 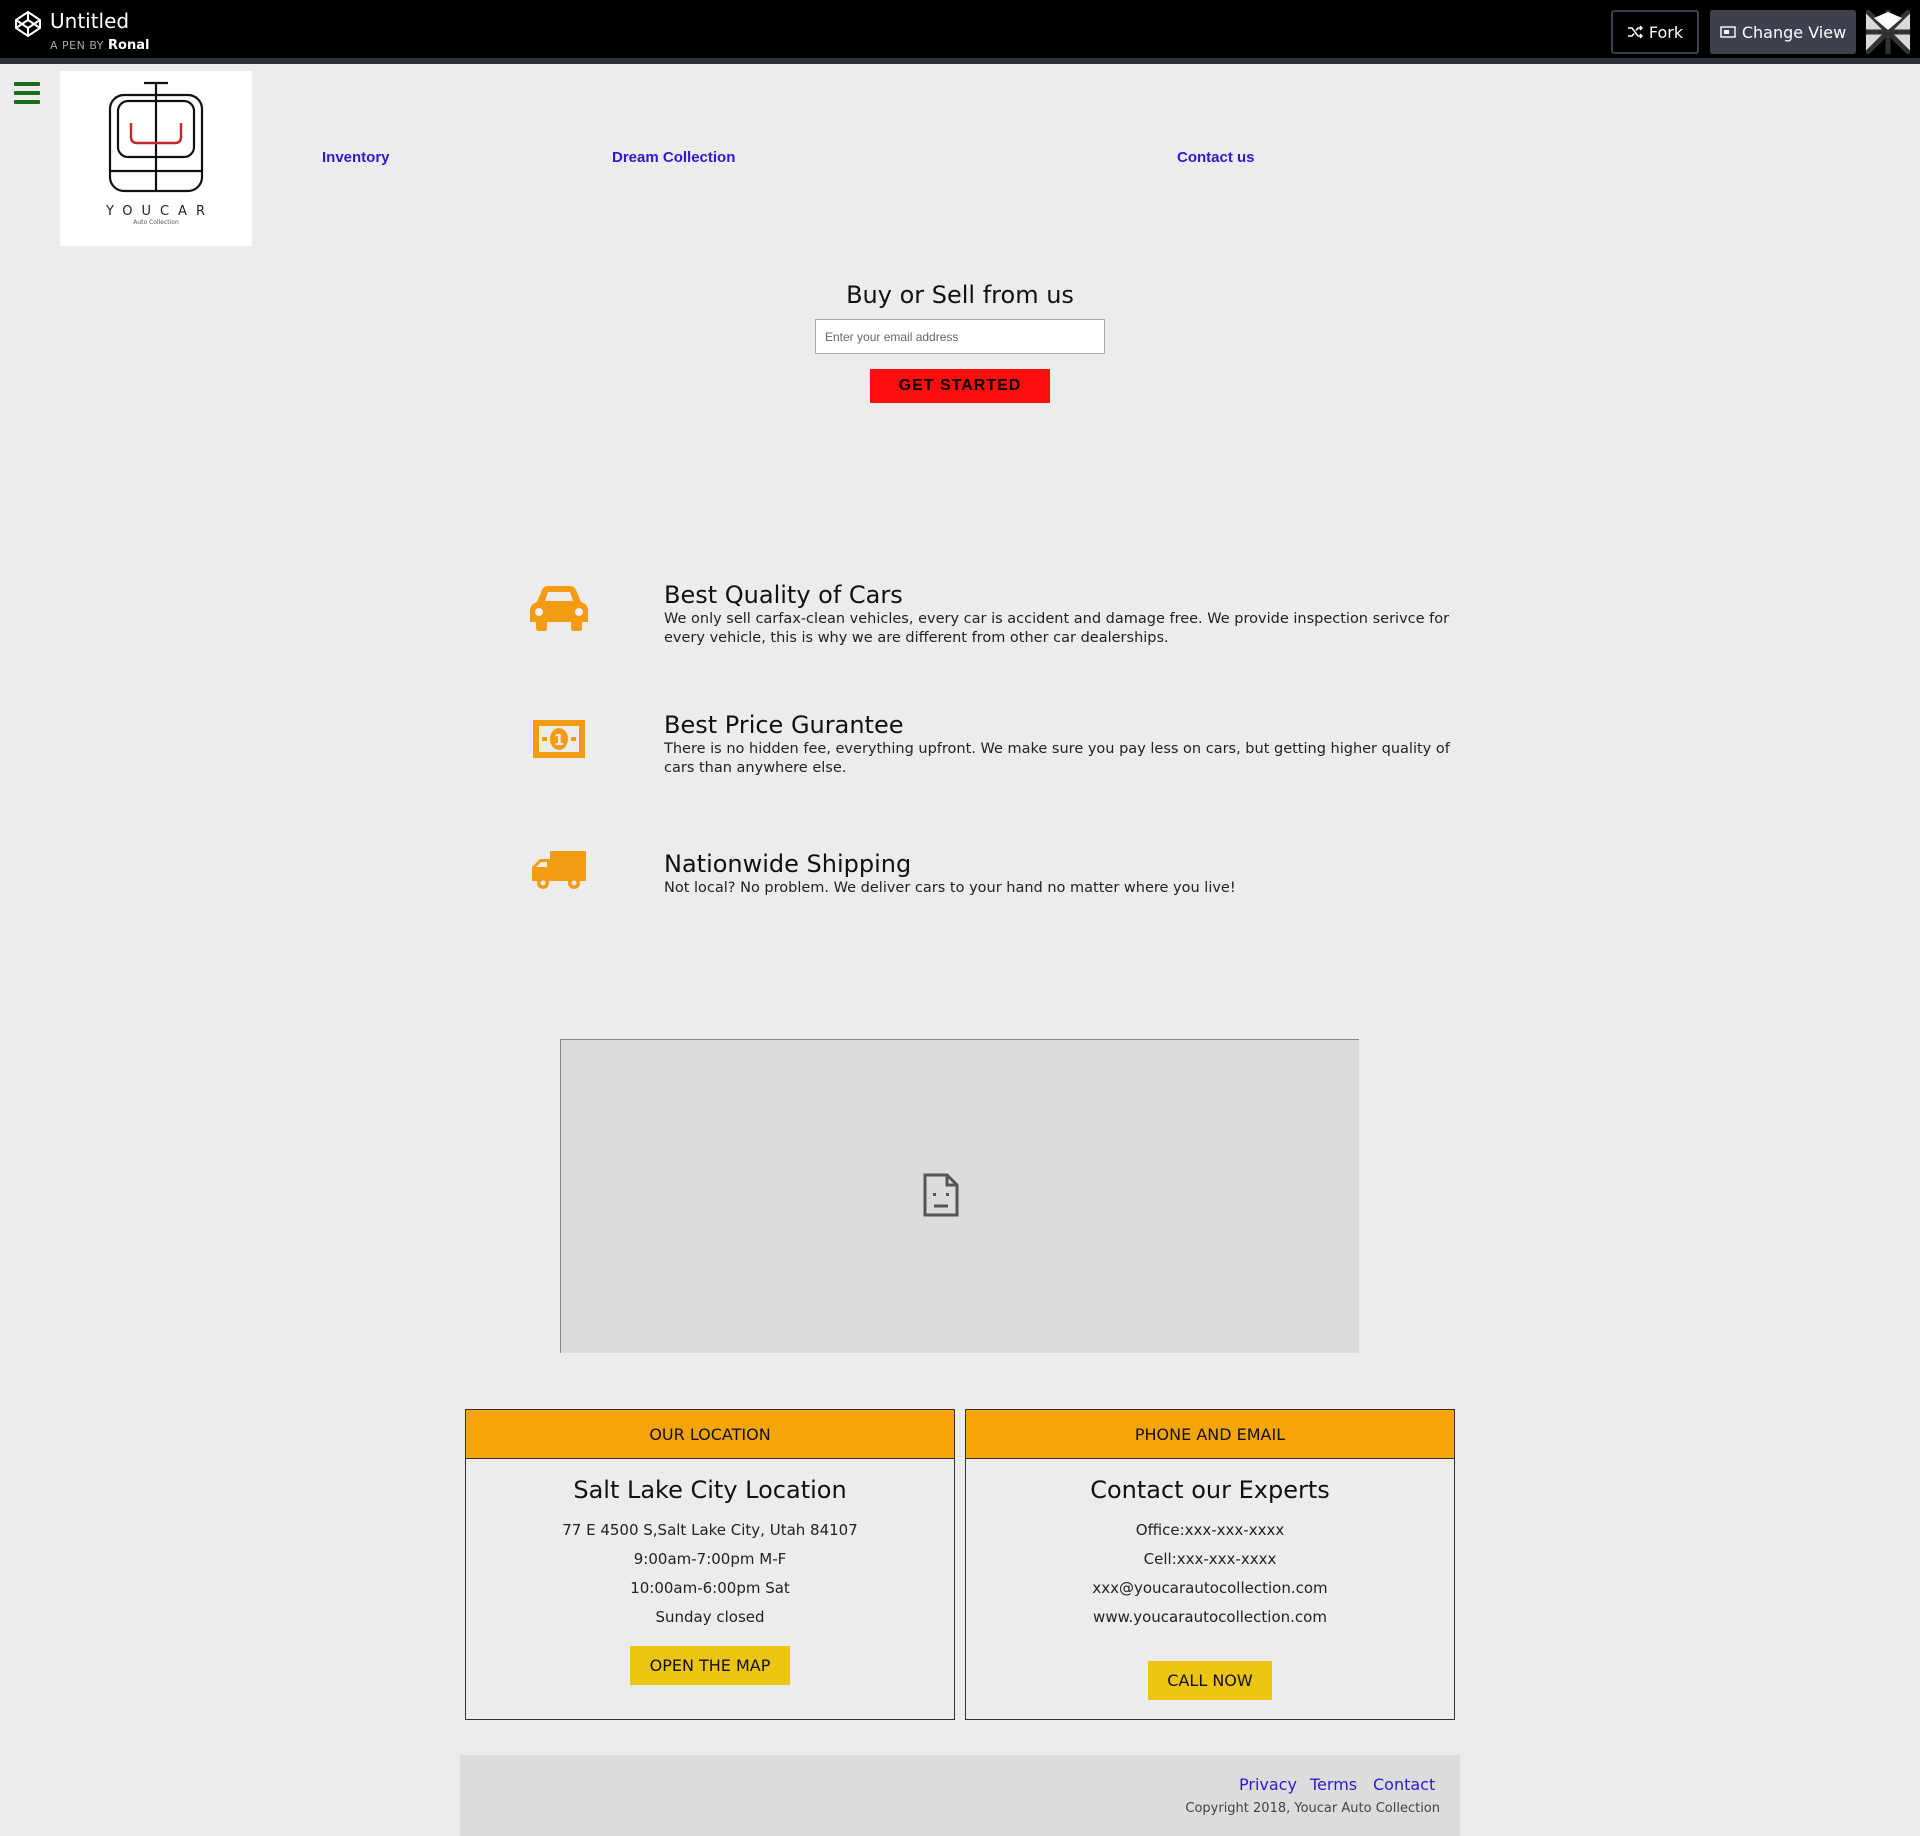 I want to click on map-embed, so click(x=959, y=1196).